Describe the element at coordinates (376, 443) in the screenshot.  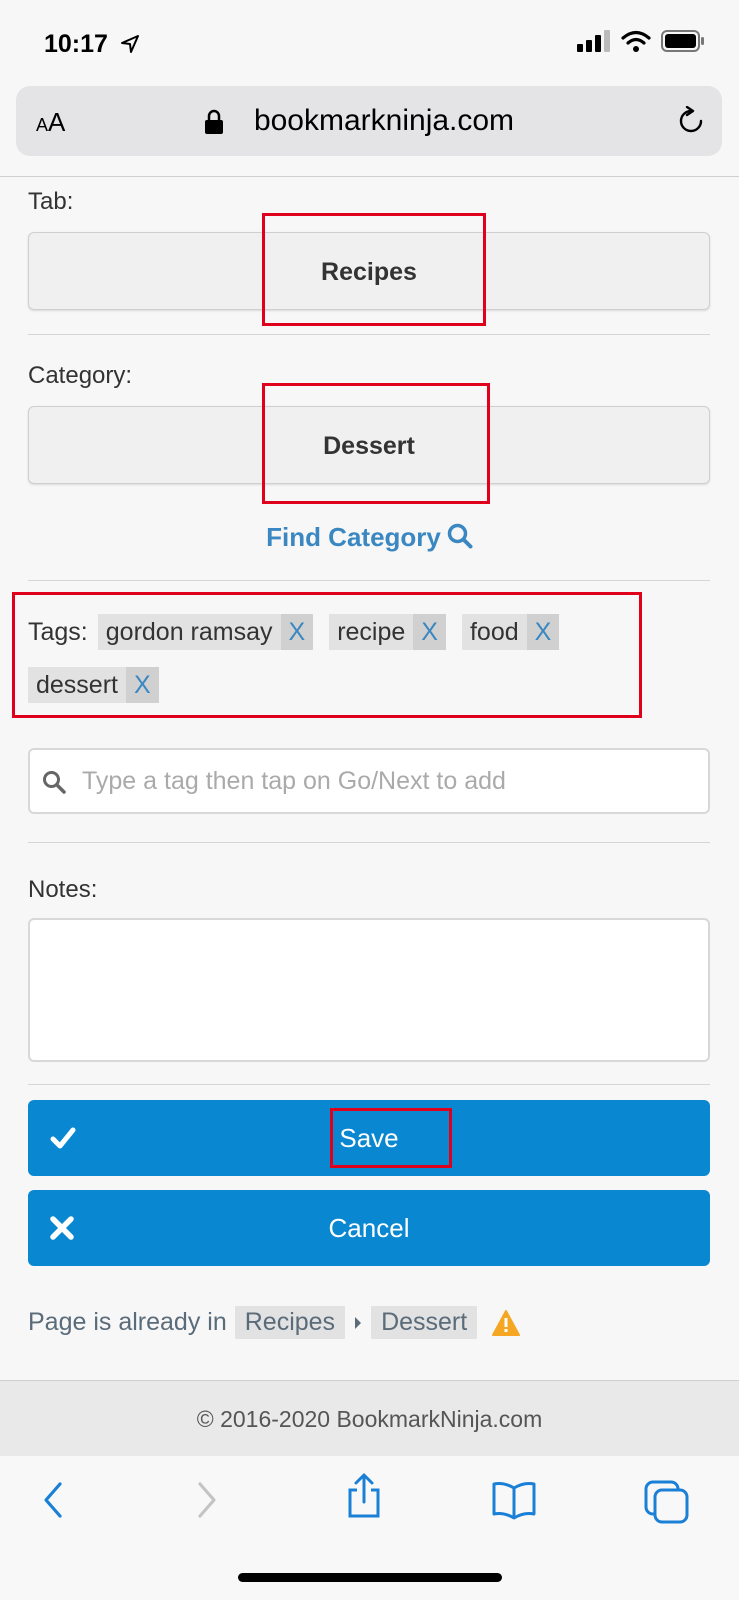
I see `category-highlight-box` at that location.